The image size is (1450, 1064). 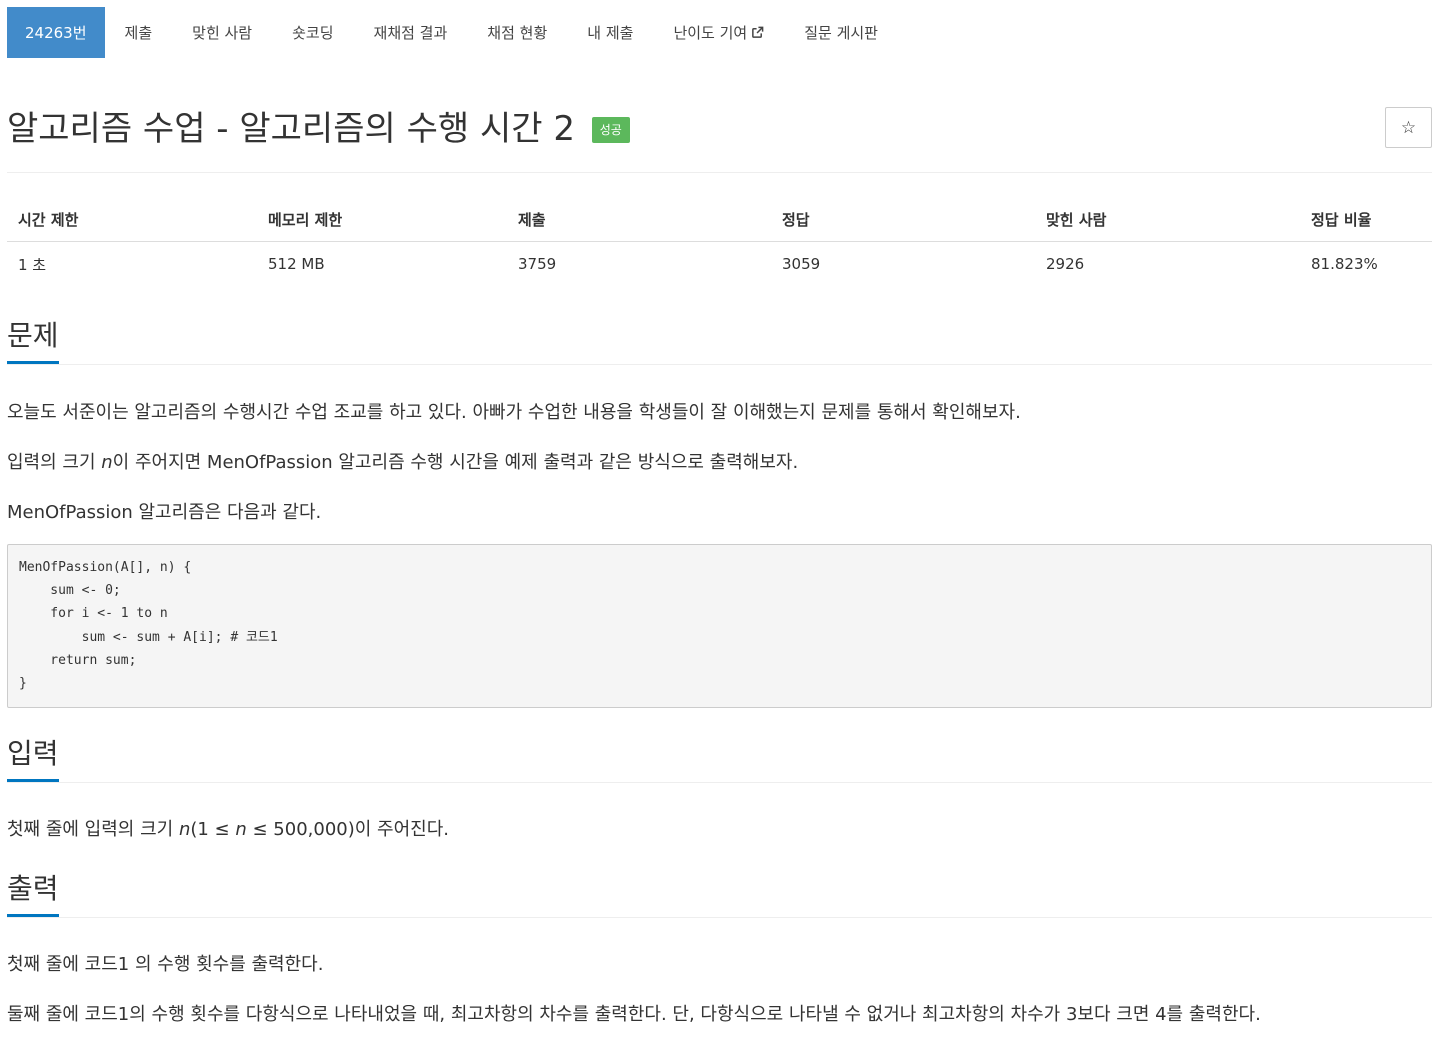 What do you see at coordinates (719, 264) in the screenshot?
I see `table-row: 1 초 512 MB 3759 3059 2926 81.823%` at bounding box center [719, 264].